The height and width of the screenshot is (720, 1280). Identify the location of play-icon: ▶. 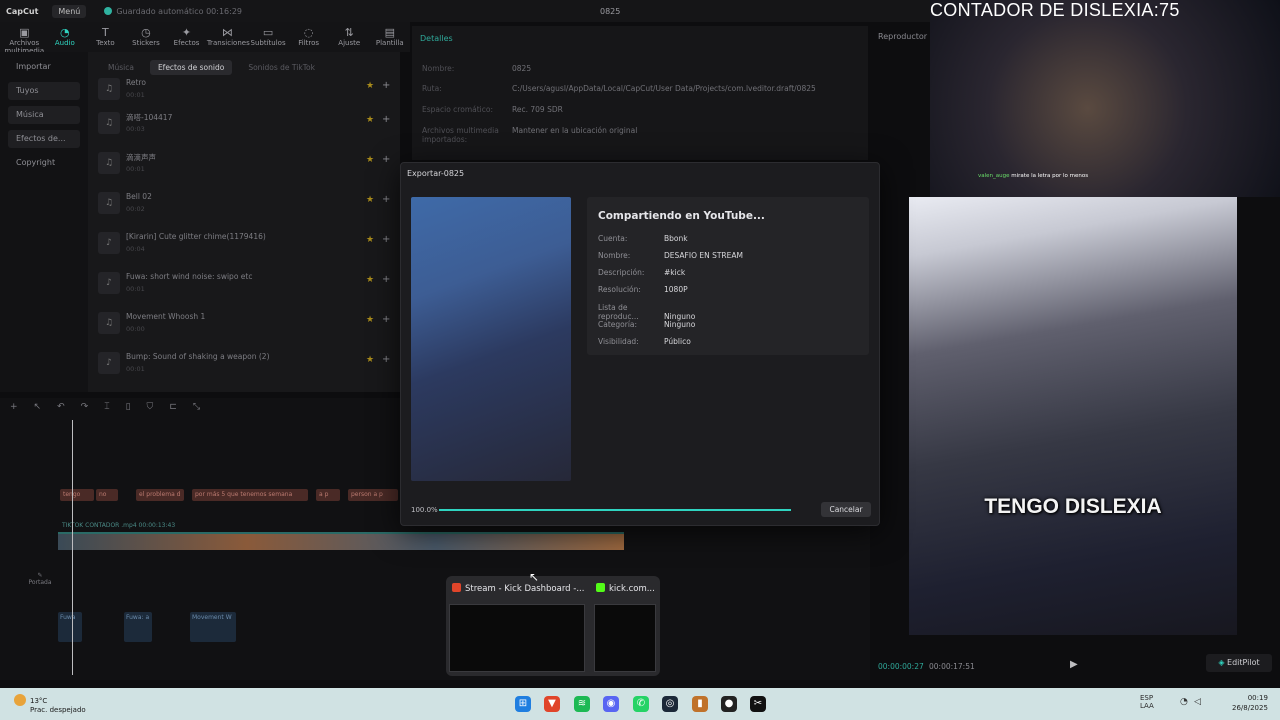
(1074, 664).